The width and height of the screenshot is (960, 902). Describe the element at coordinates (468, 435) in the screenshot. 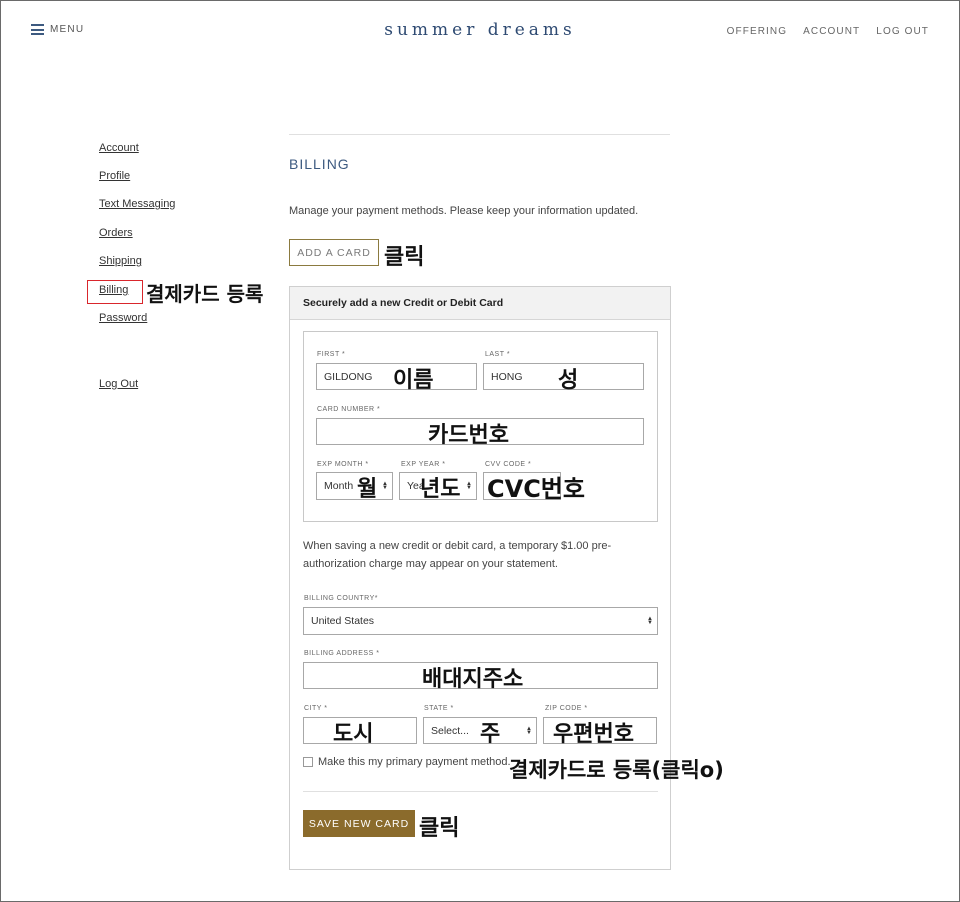

I see `annotation-card-number: 카드번호` at that location.